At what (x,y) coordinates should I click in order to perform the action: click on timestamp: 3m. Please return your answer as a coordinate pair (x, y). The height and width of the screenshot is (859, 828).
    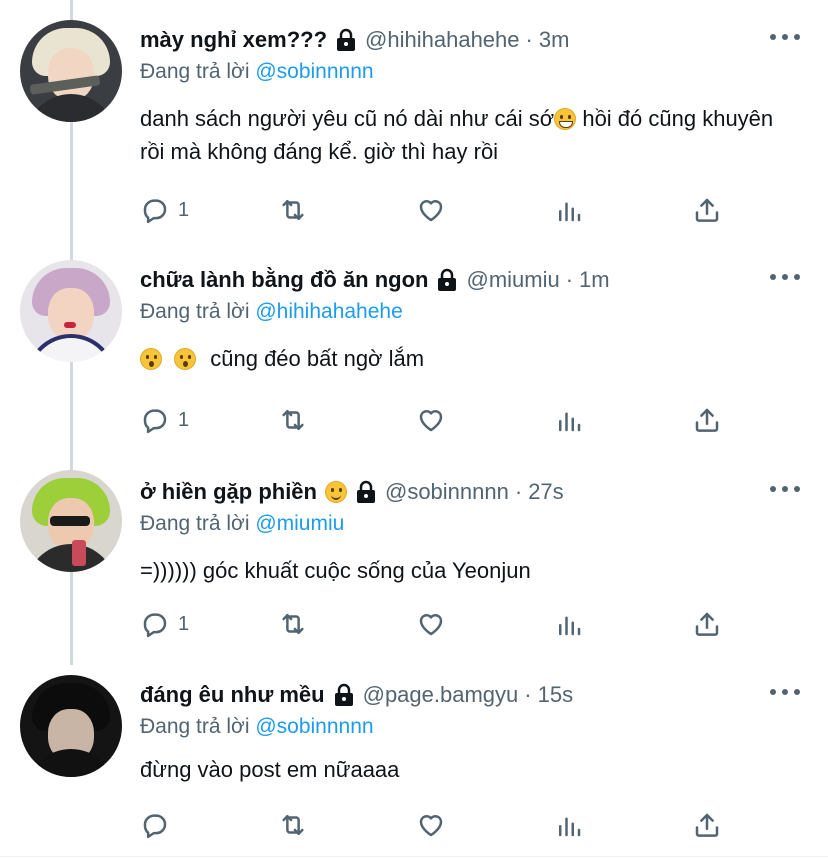
    Looking at the image, I should click on (554, 40).